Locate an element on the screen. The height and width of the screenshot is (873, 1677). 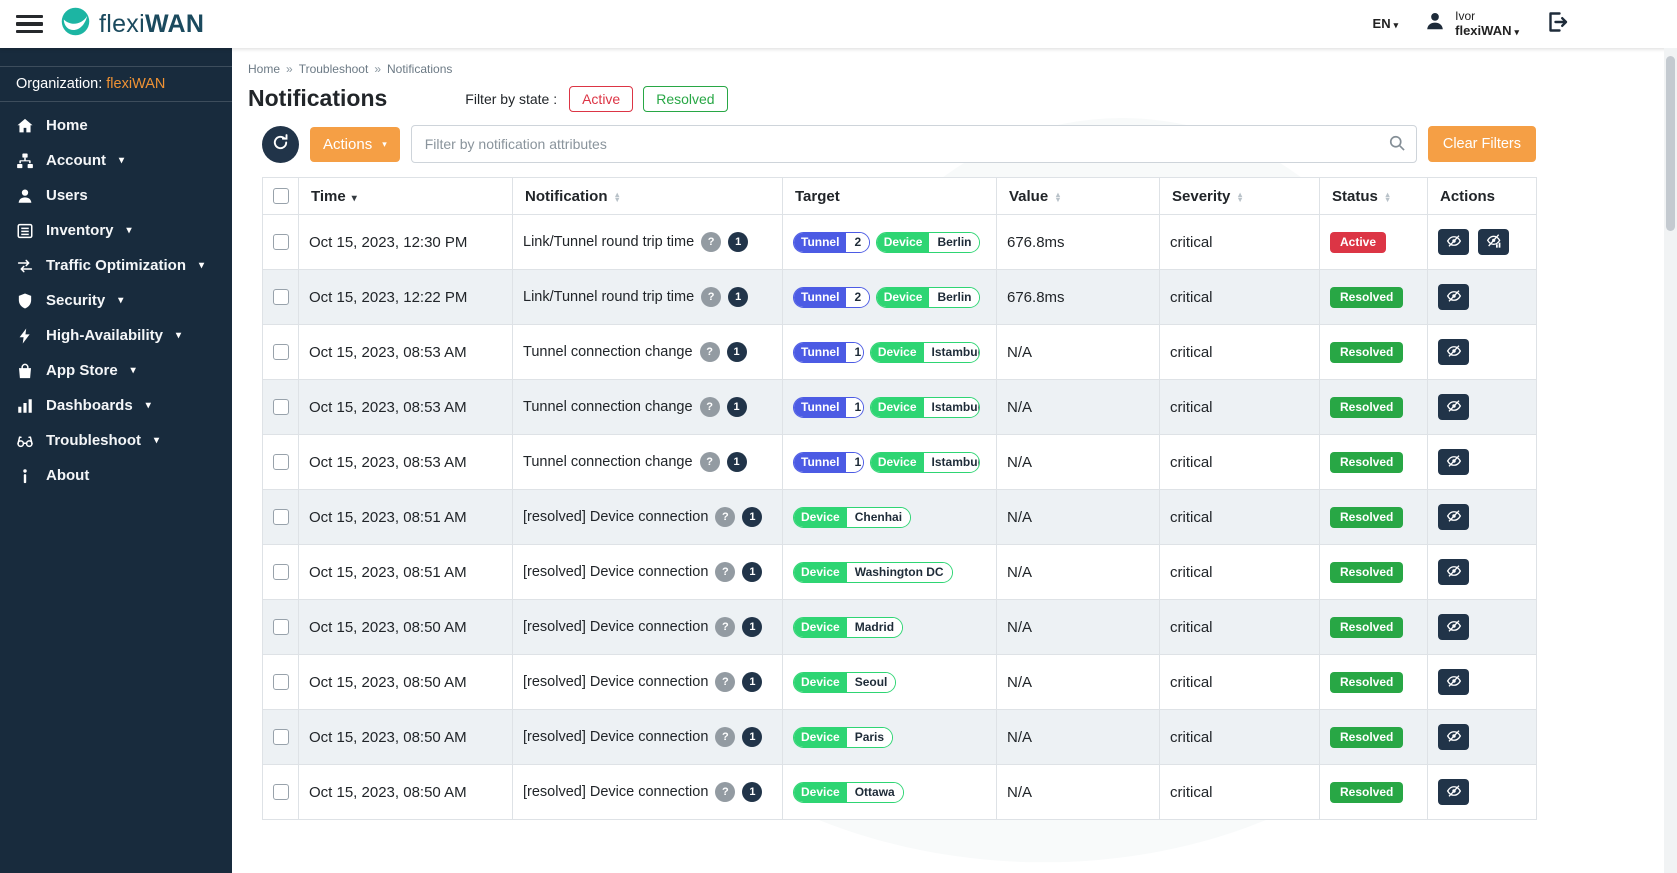
column-header-time: Time ▾ is located at coordinates (405, 196).